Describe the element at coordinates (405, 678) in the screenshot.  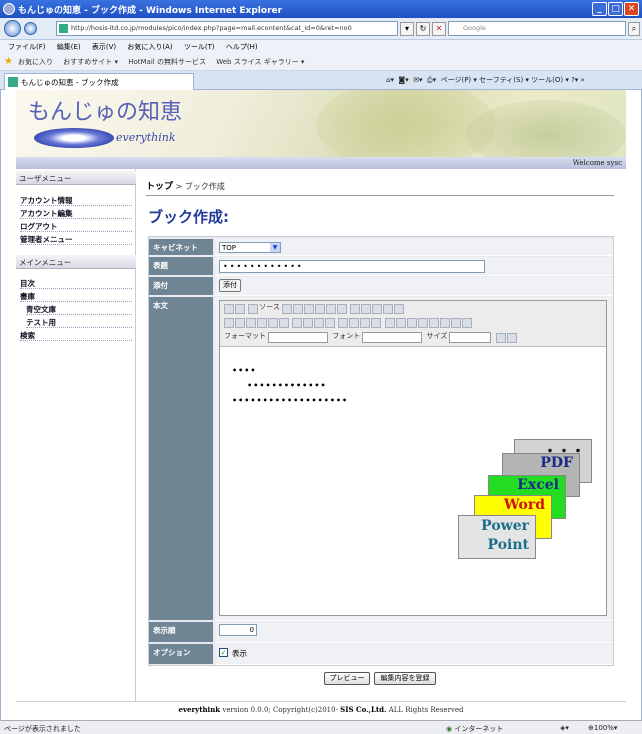
I see `save-button: 編集内容を登録` at that location.